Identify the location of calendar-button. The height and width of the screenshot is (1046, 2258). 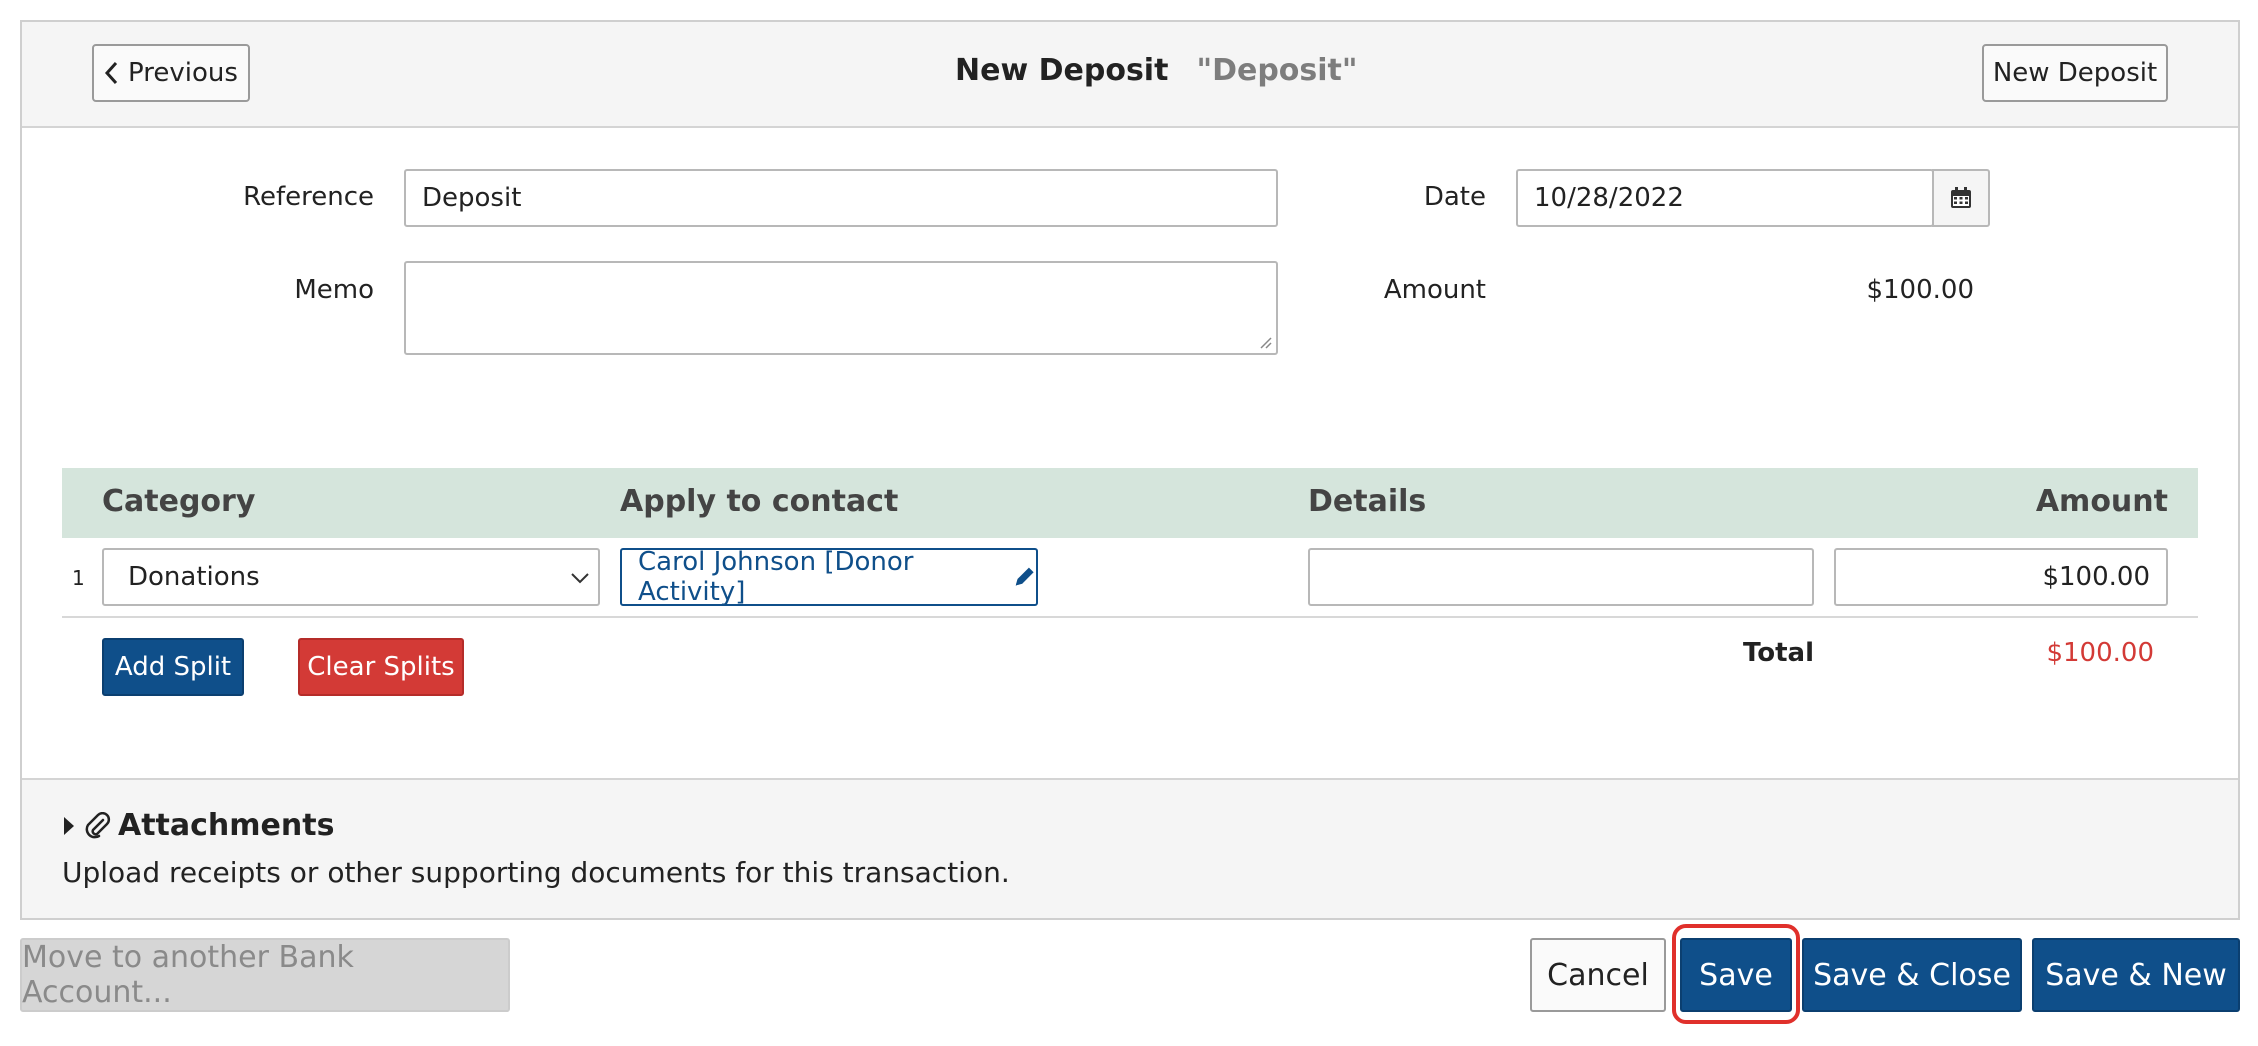
(1961, 198).